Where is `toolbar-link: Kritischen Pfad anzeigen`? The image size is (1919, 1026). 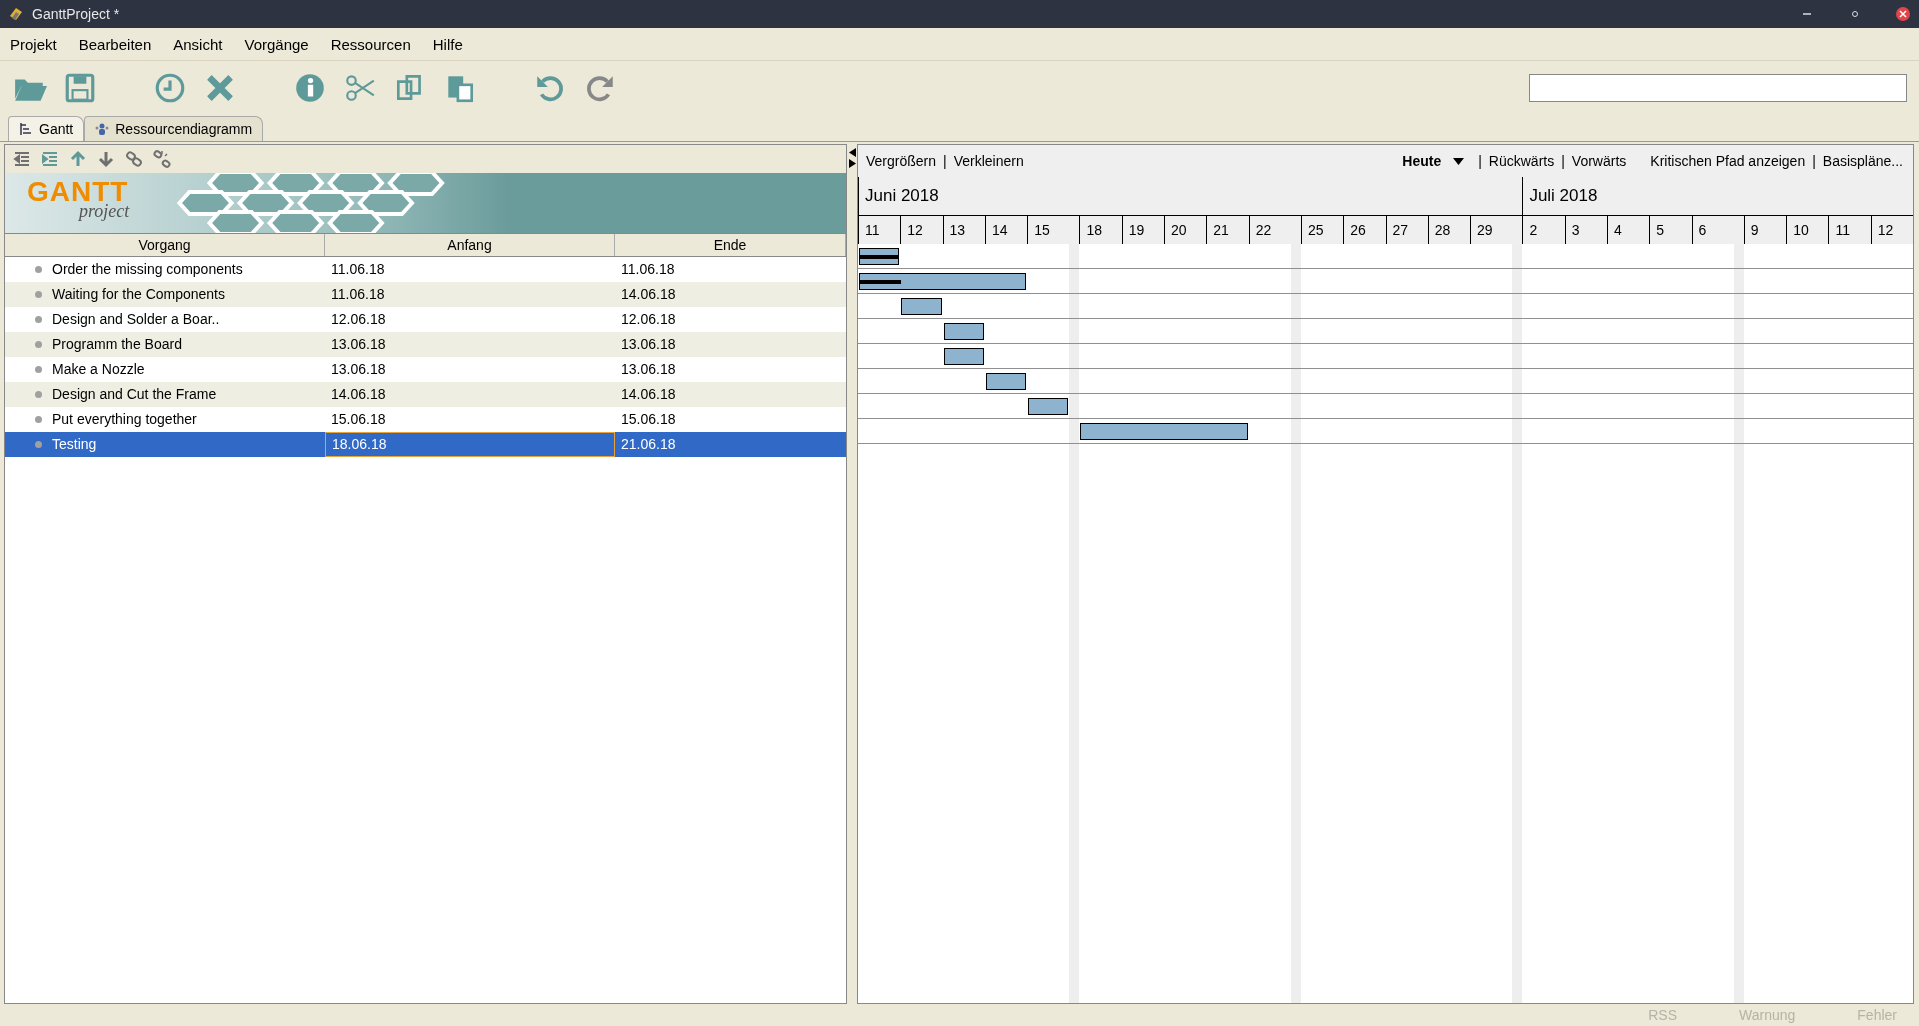 toolbar-link: Kritischen Pfad anzeigen is located at coordinates (1728, 161).